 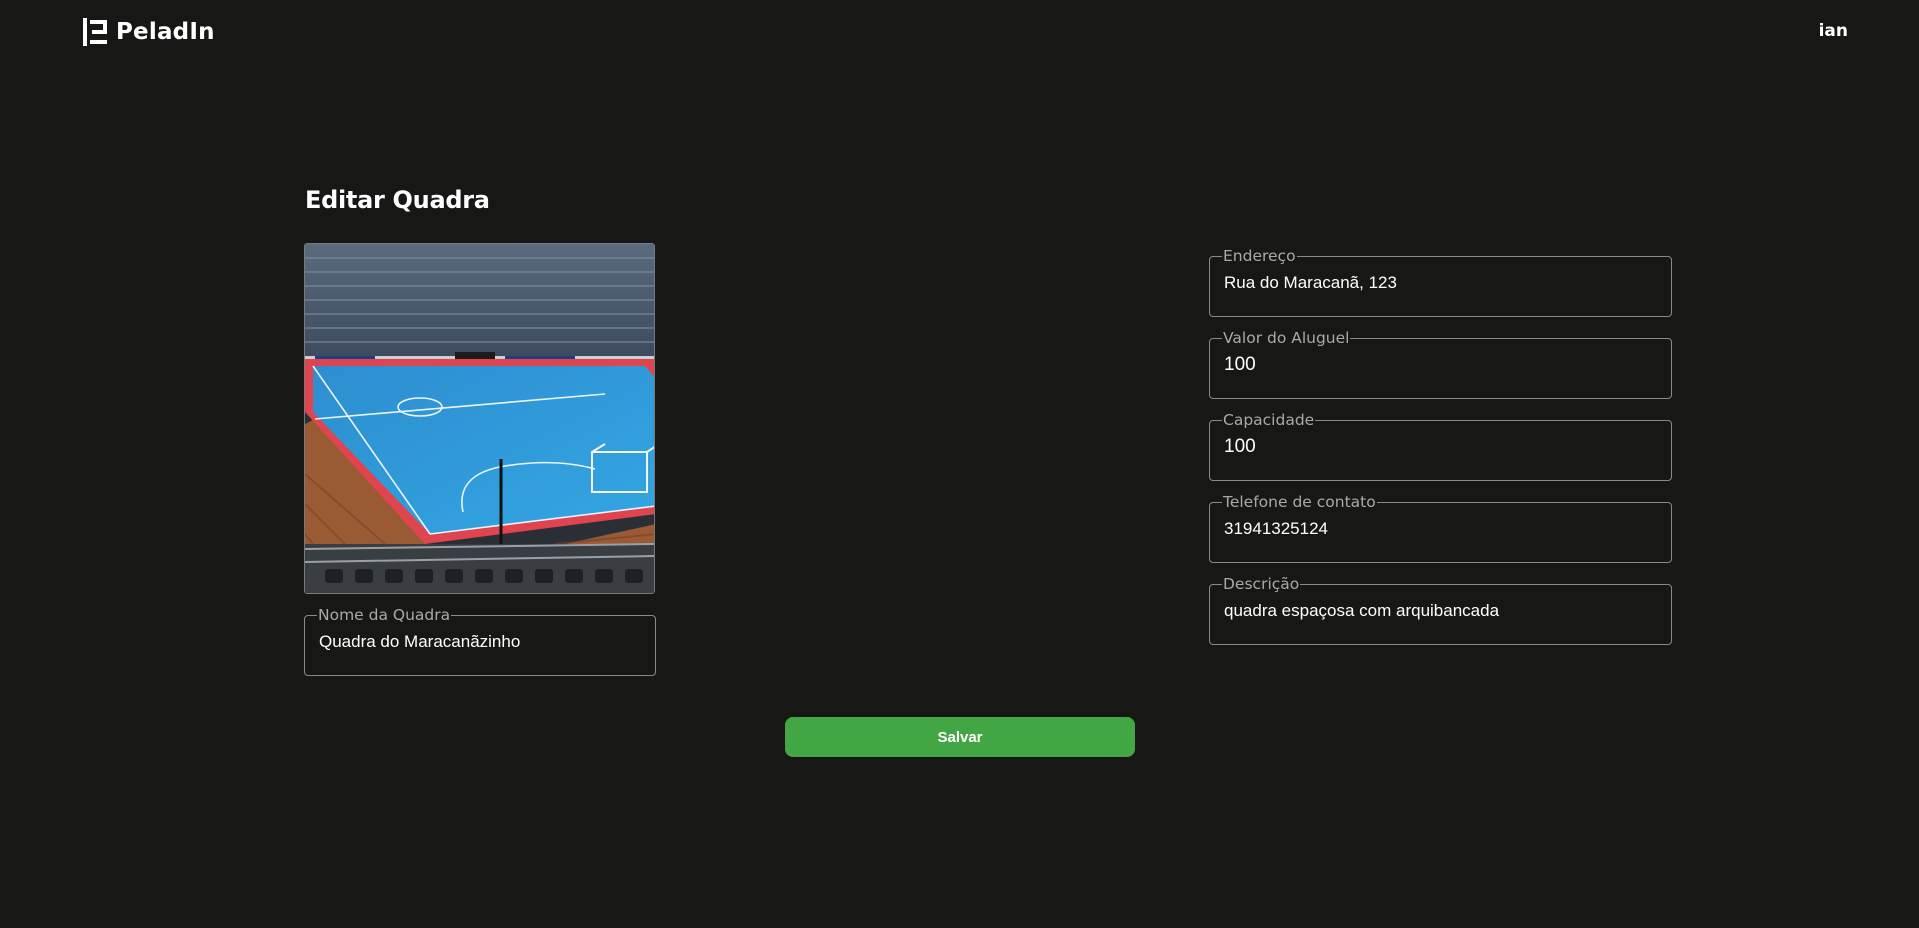 I want to click on description-label: Descrição, so click(x=1261, y=584).